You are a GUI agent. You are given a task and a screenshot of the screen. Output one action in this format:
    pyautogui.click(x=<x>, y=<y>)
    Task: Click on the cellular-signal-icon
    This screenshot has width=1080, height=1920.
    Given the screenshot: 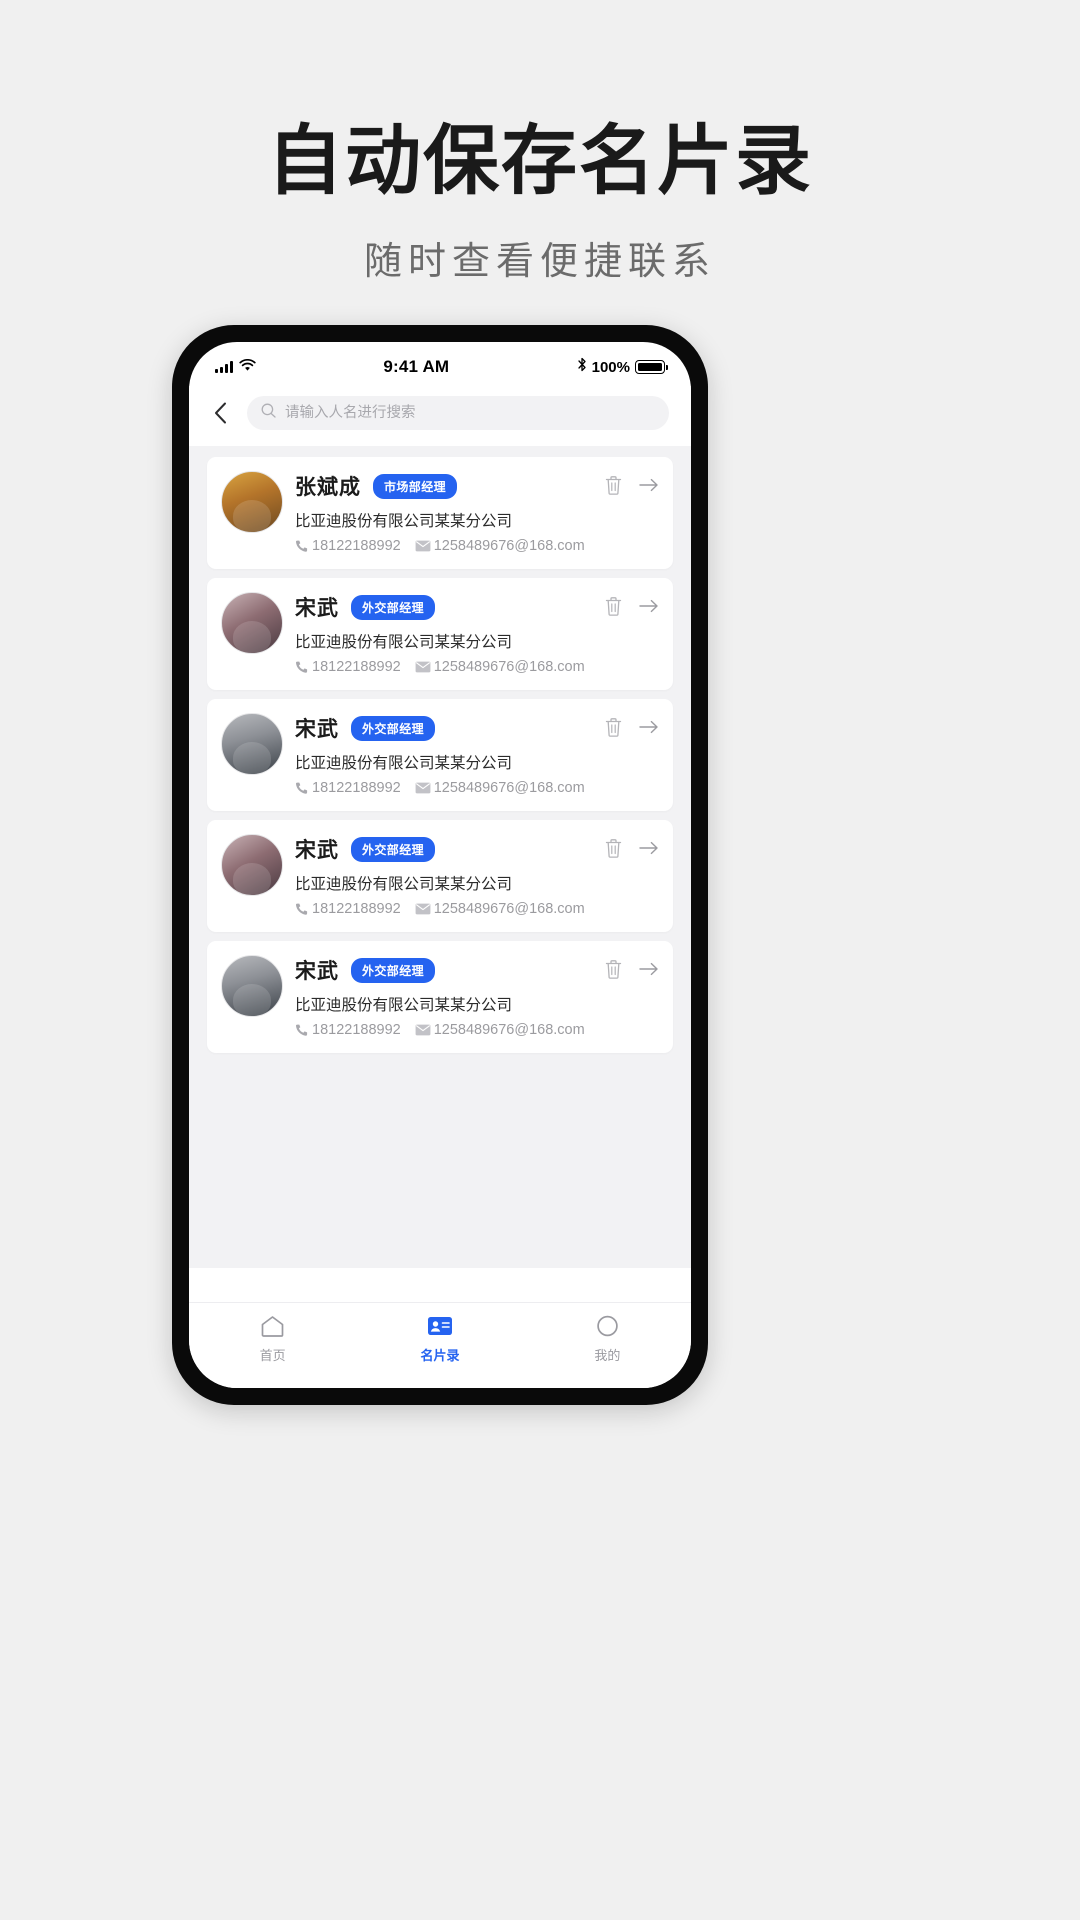 What is the action you would take?
    pyautogui.click(x=224, y=367)
    